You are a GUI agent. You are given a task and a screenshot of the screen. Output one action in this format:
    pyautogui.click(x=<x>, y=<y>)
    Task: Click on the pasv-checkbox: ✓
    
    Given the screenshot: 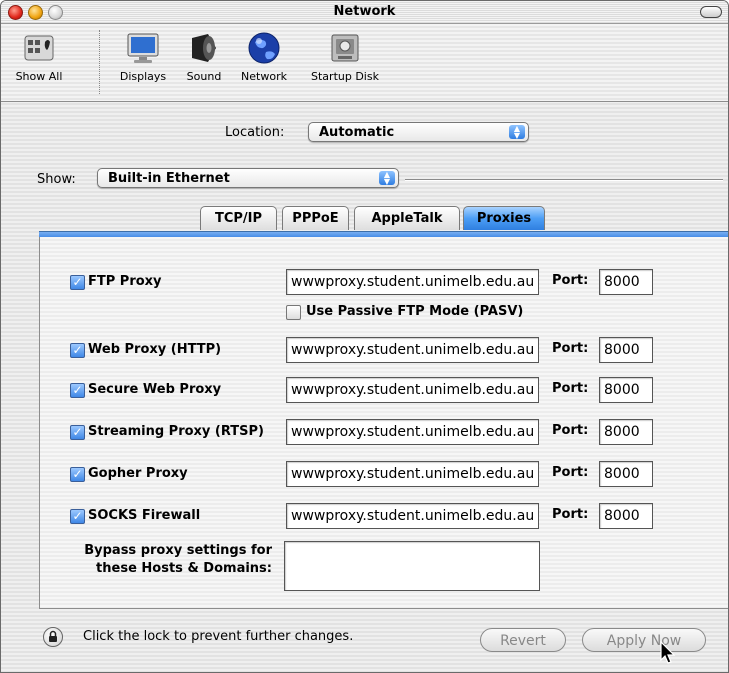 What is the action you would take?
    pyautogui.click(x=293, y=312)
    